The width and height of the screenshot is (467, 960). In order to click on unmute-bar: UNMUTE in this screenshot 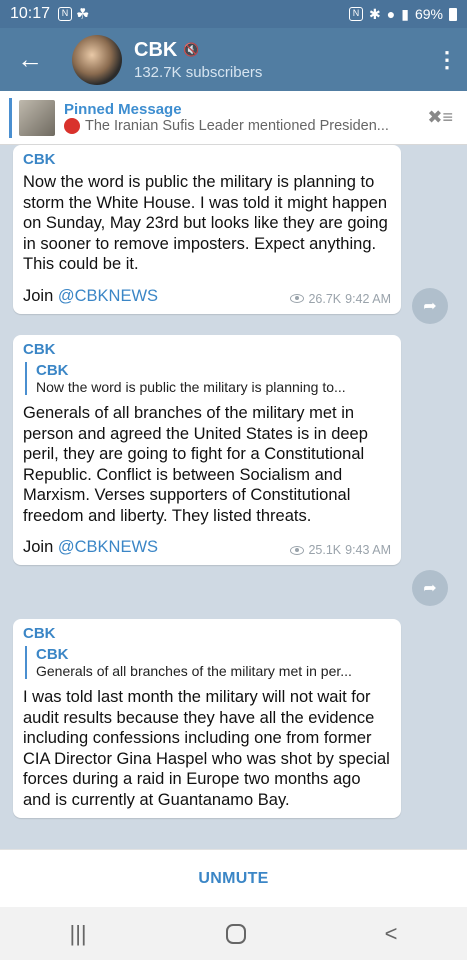, I will do `click(233, 878)`.